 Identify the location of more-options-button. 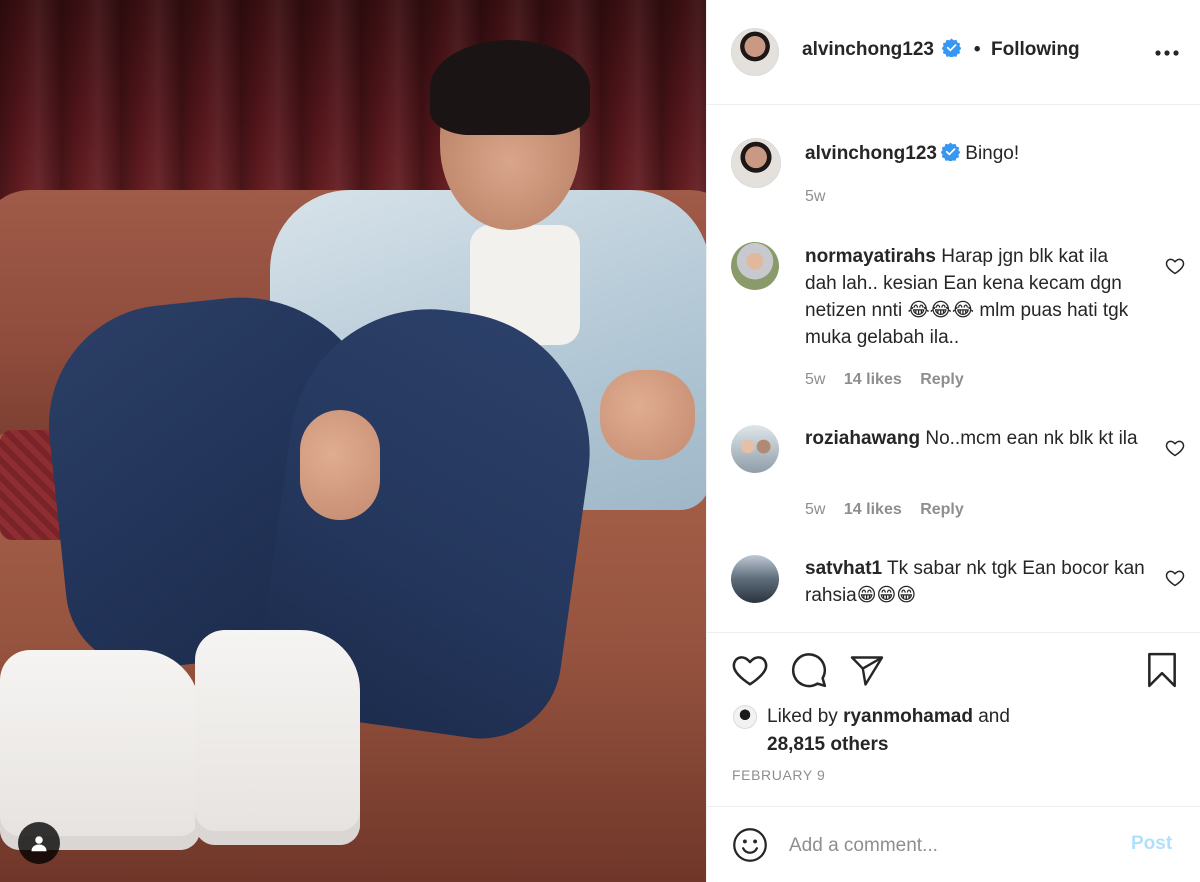
(1167, 53).